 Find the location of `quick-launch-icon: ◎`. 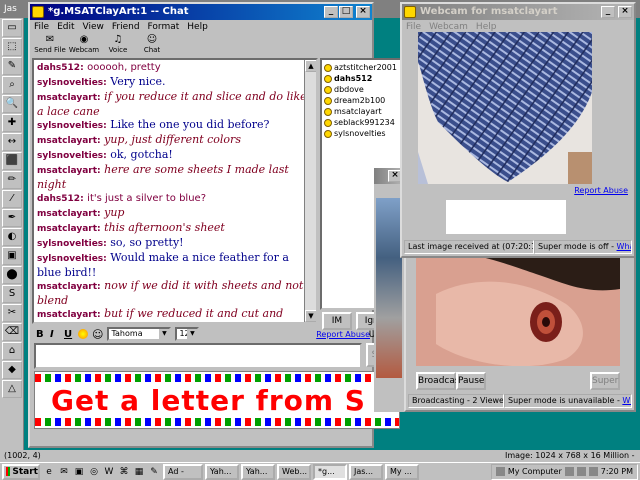

quick-launch-icon: ◎ is located at coordinates (94, 472).